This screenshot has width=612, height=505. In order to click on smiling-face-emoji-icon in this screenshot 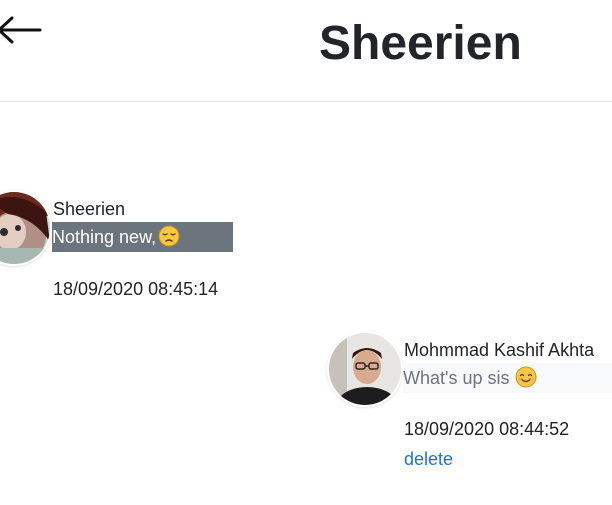, I will do `click(526, 380)`.